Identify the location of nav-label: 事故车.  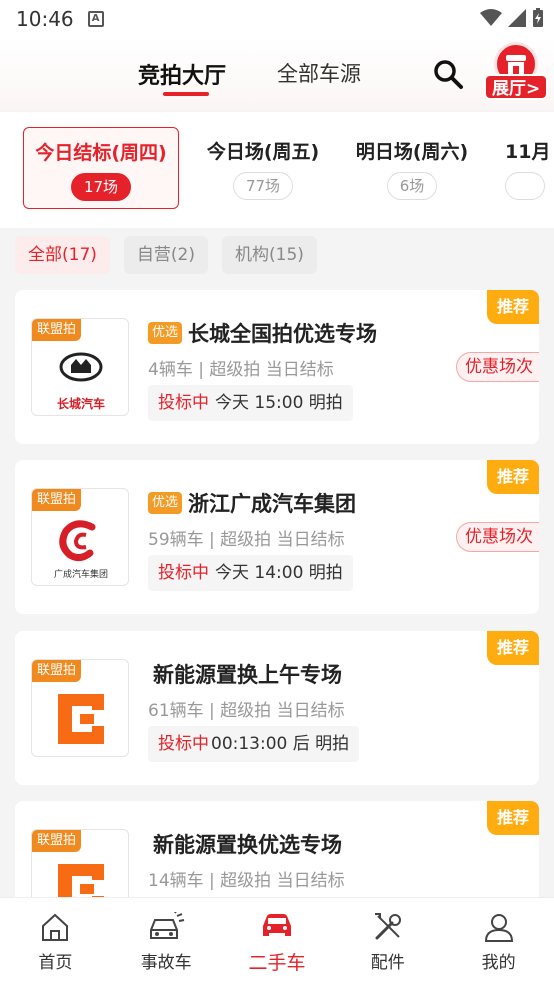
(166, 963).